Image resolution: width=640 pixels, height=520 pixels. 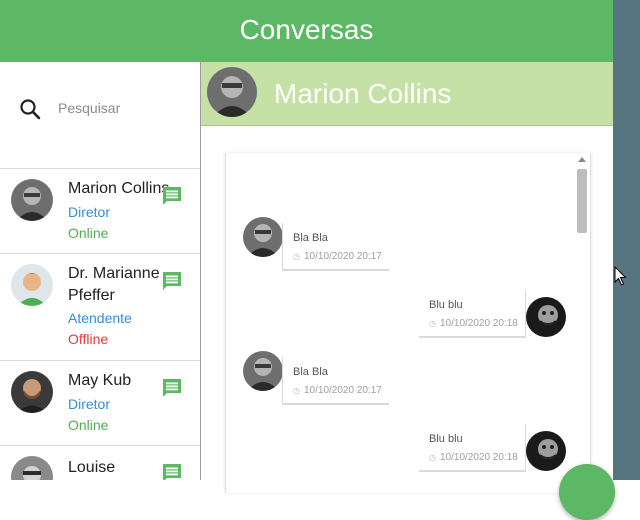 What do you see at coordinates (620, 276) in the screenshot?
I see `mouse-cursor-icon` at bounding box center [620, 276].